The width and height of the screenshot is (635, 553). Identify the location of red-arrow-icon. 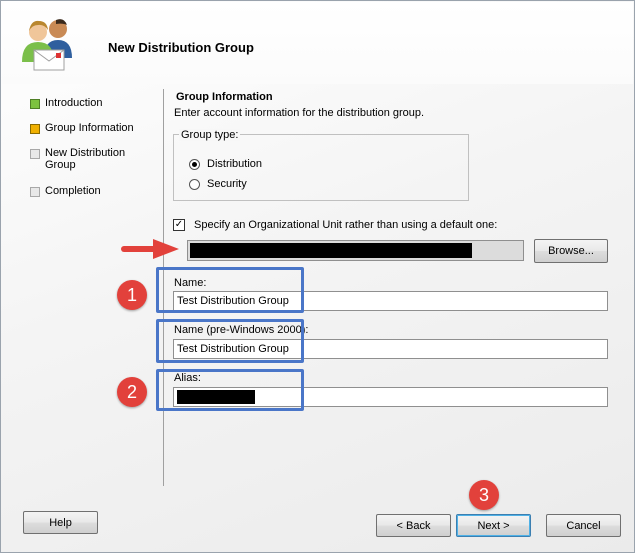
(150, 249).